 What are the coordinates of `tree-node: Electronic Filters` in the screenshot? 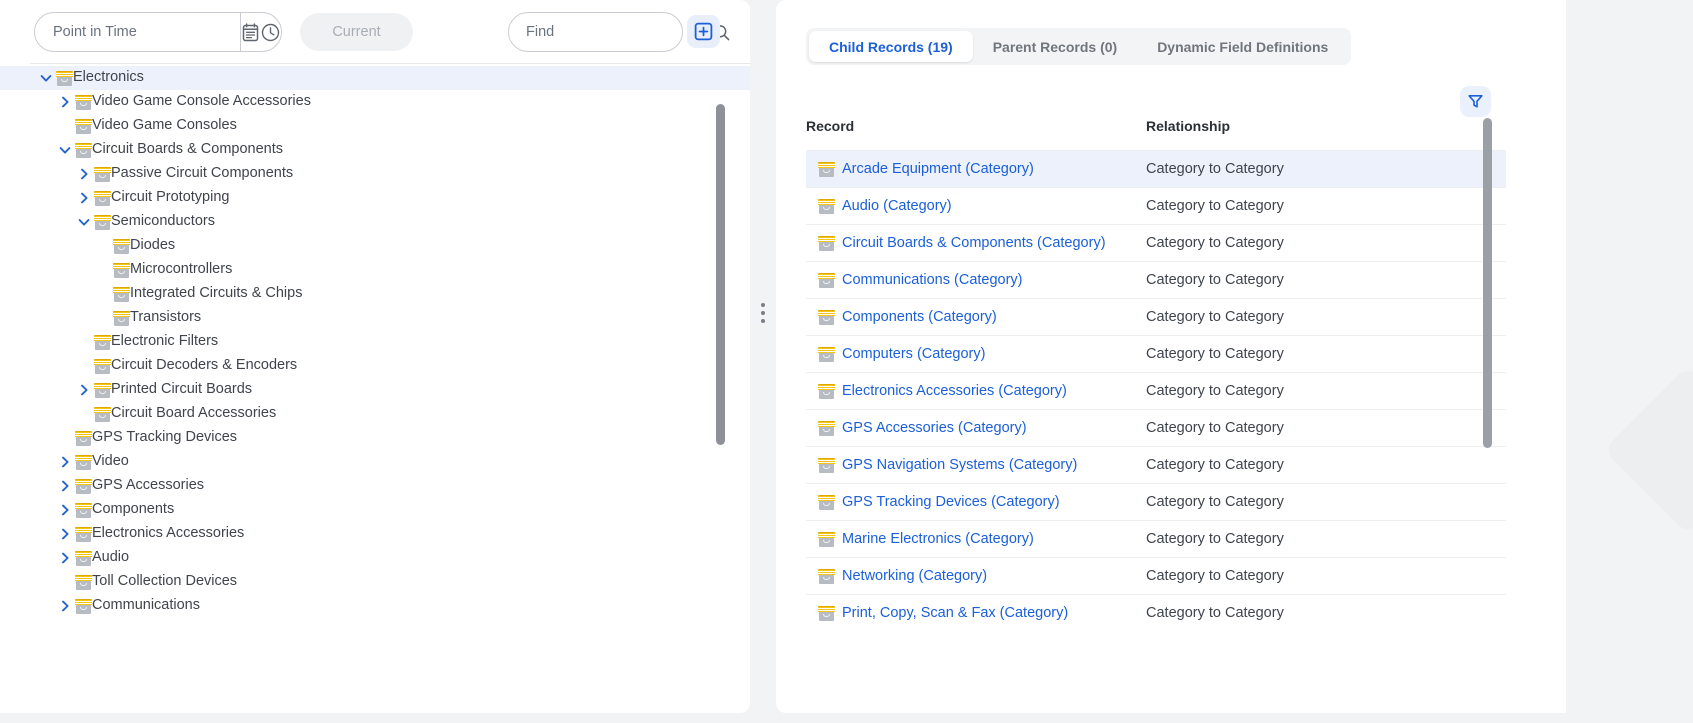 It's located at (375, 342).